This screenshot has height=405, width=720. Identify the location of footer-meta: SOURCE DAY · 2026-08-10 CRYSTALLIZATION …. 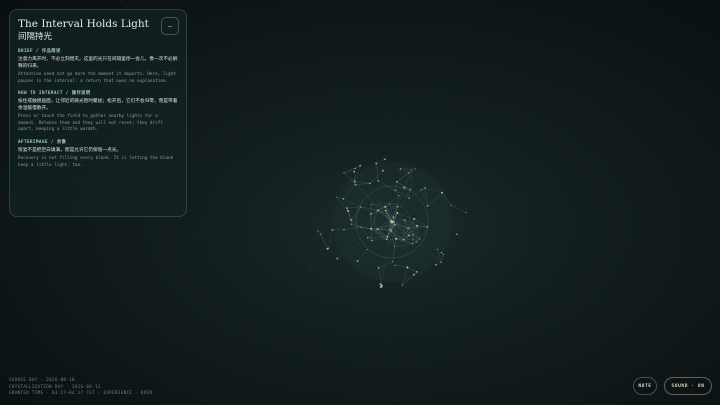
(80, 387).